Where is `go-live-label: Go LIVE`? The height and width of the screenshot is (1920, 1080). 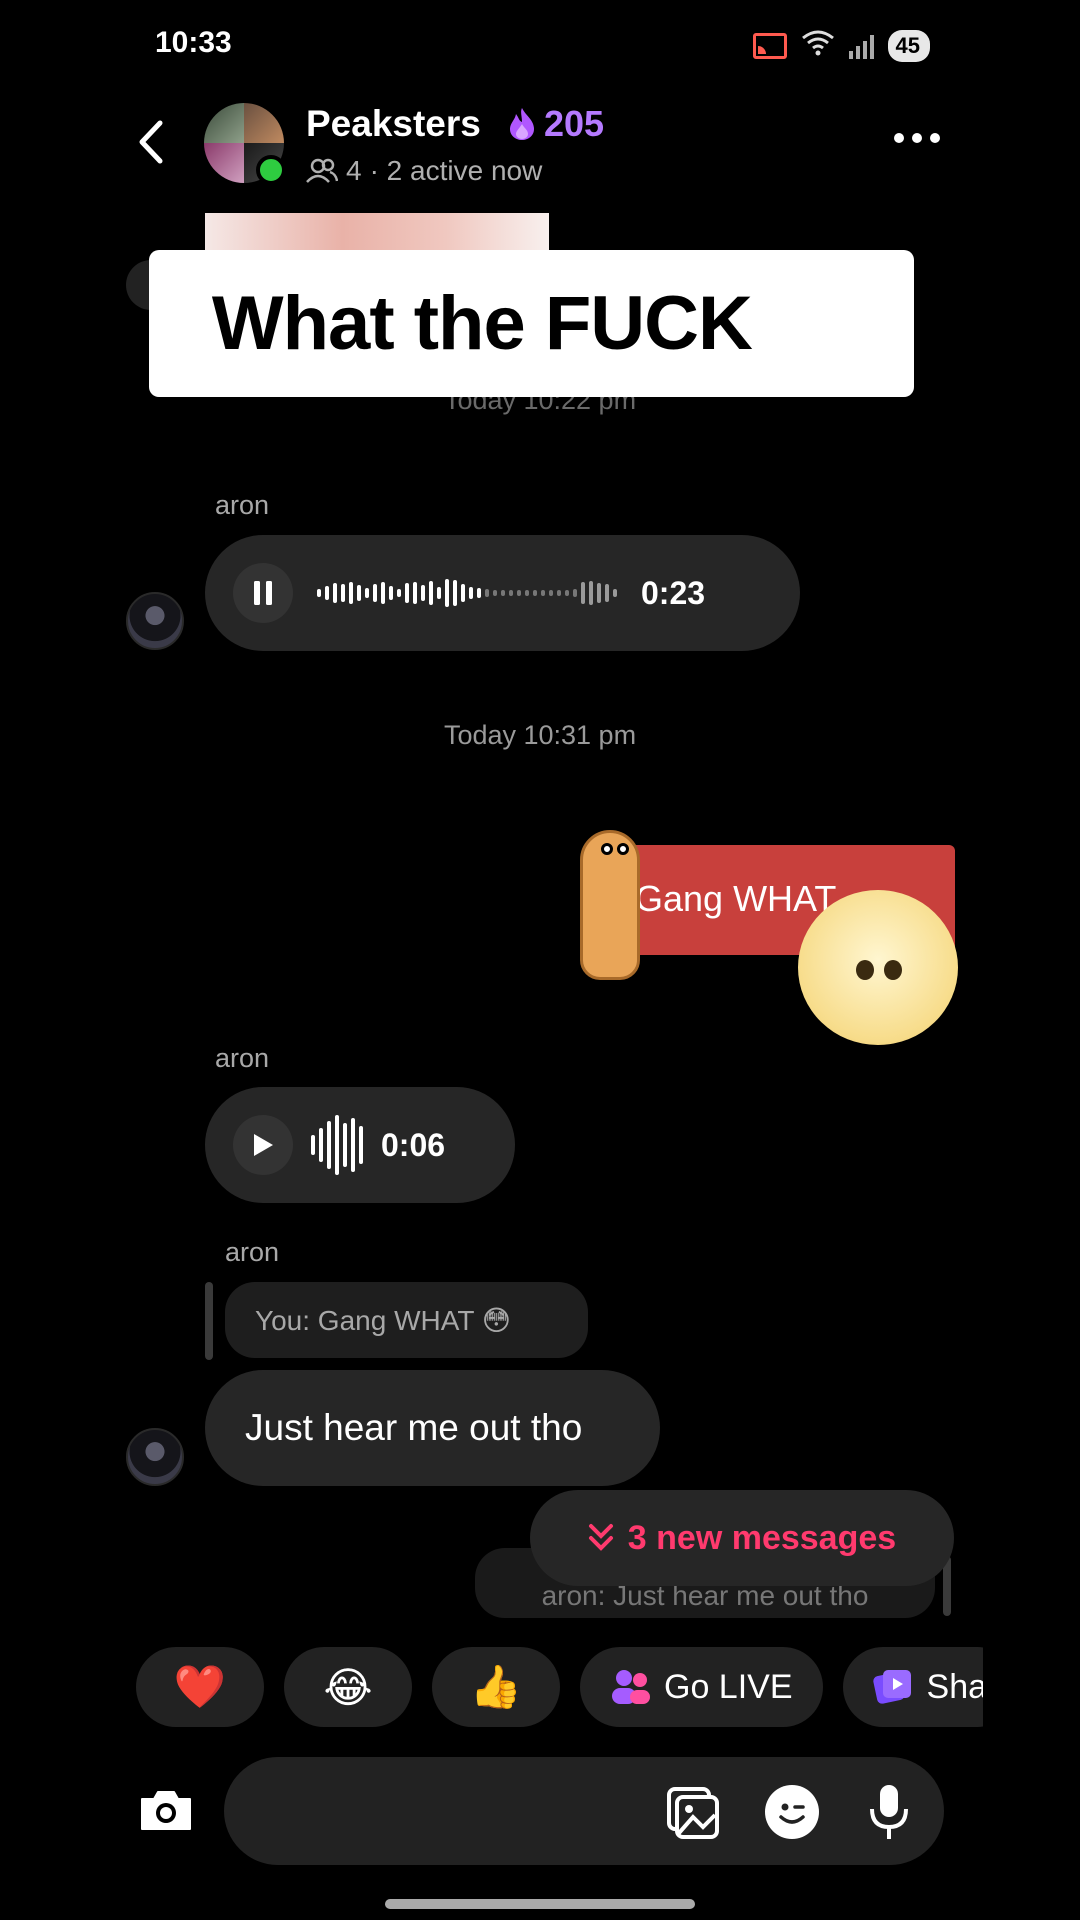 go-live-label: Go LIVE is located at coordinates (728, 1686).